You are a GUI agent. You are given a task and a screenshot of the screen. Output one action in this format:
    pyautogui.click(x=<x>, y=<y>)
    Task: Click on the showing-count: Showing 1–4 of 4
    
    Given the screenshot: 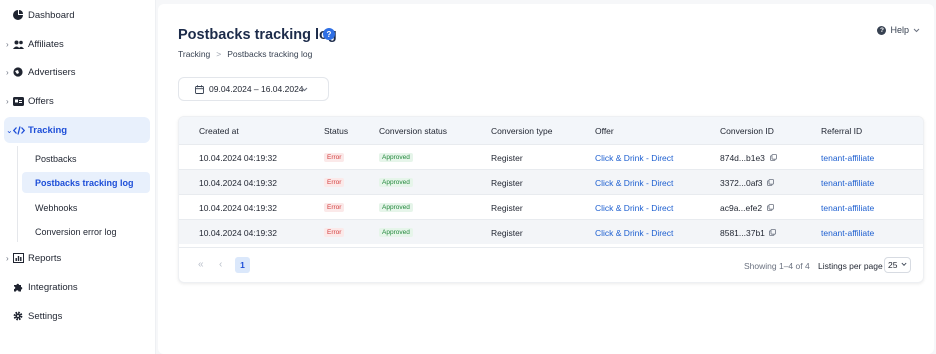 What is the action you would take?
    pyautogui.click(x=777, y=266)
    